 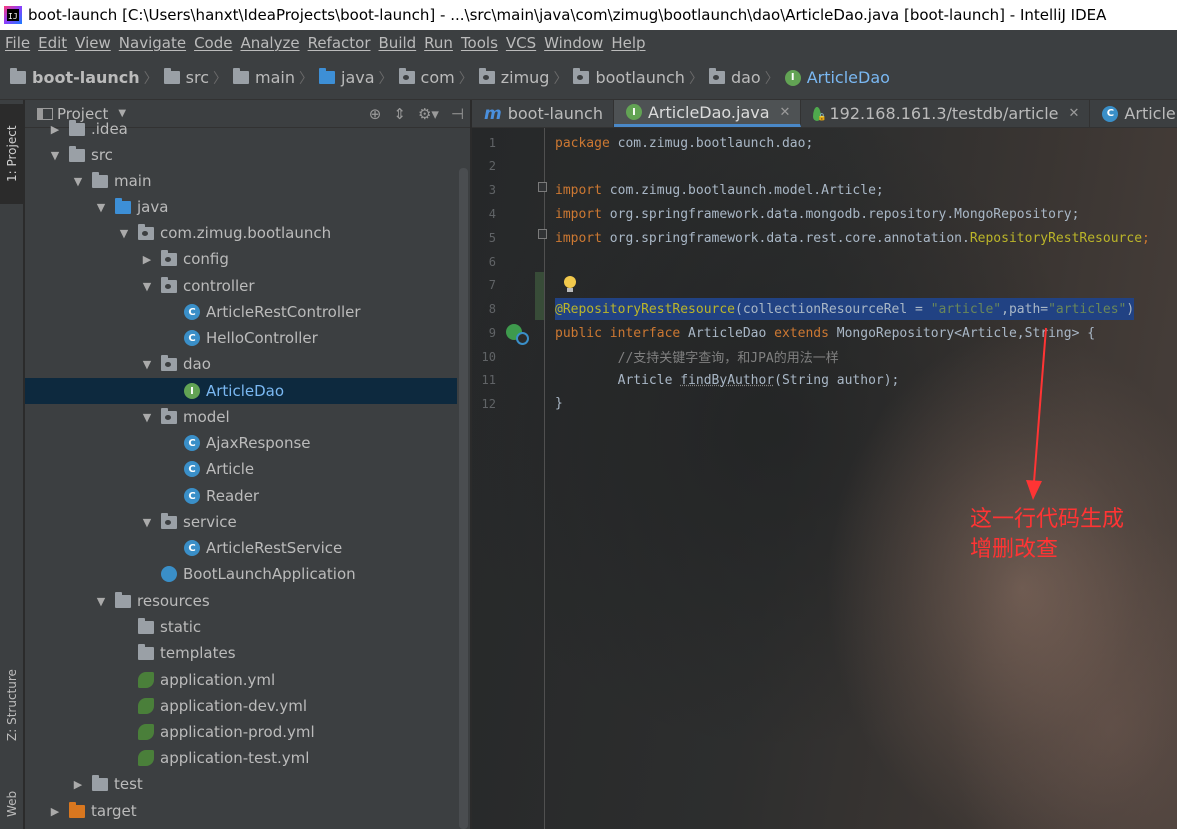 I want to click on breadcrumb-item-bootlaunch: bootlaunch, so click(x=629, y=77).